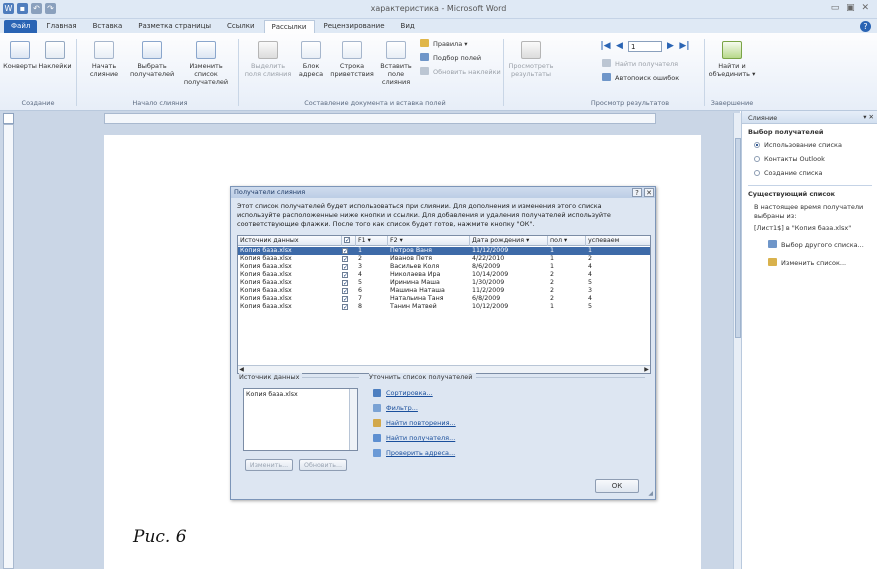 The width and height of the screenshot is (877, 569). I want to click on tab-review: Рецензирование, so click(354, 26).